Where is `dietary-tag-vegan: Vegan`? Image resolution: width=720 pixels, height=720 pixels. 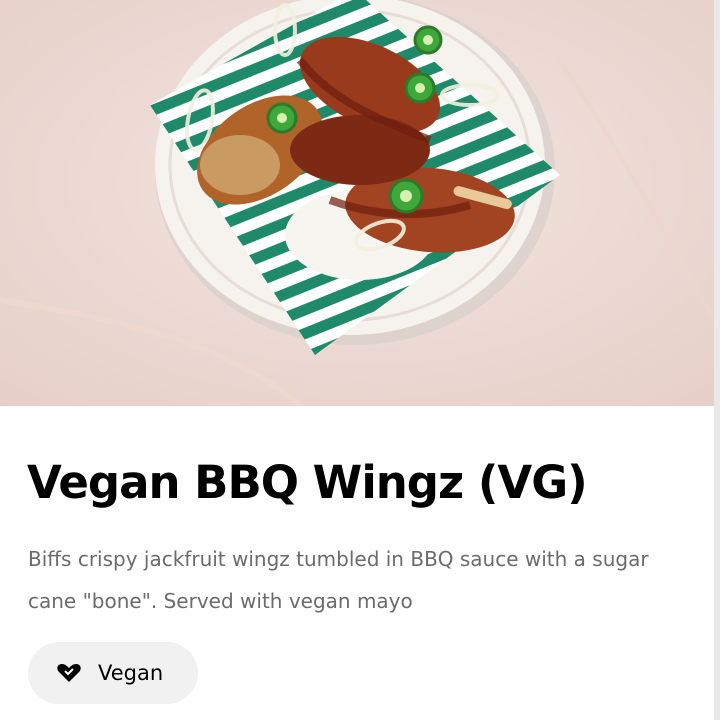
dietary-tag-vegan: Vegan is located at coordinates (113, 673).